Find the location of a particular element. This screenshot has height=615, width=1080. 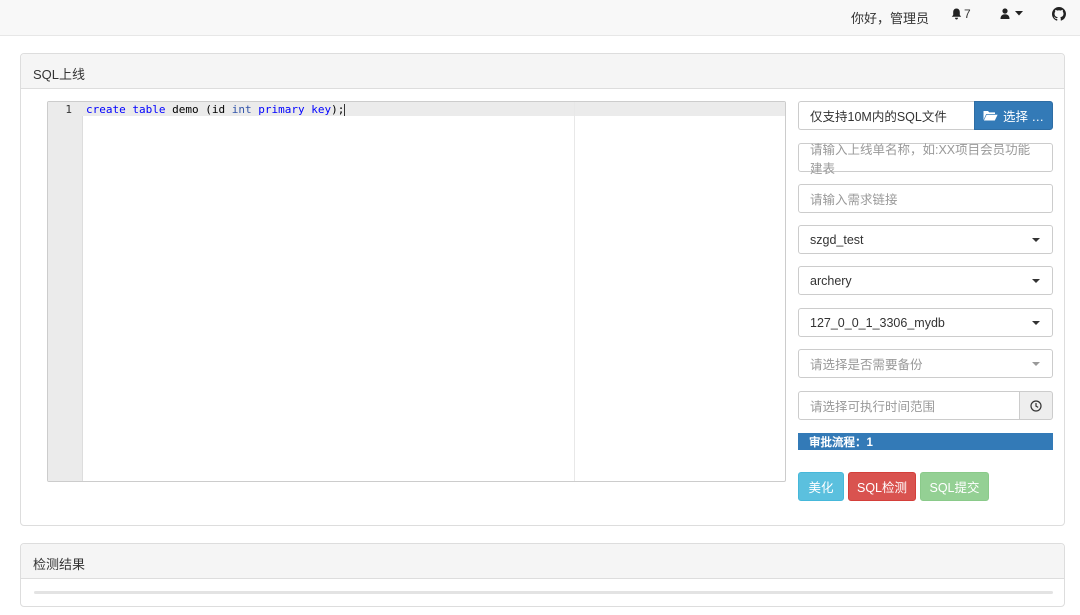

top-navbar: 你好，管理员 7 is located at coordinates (540, 18).